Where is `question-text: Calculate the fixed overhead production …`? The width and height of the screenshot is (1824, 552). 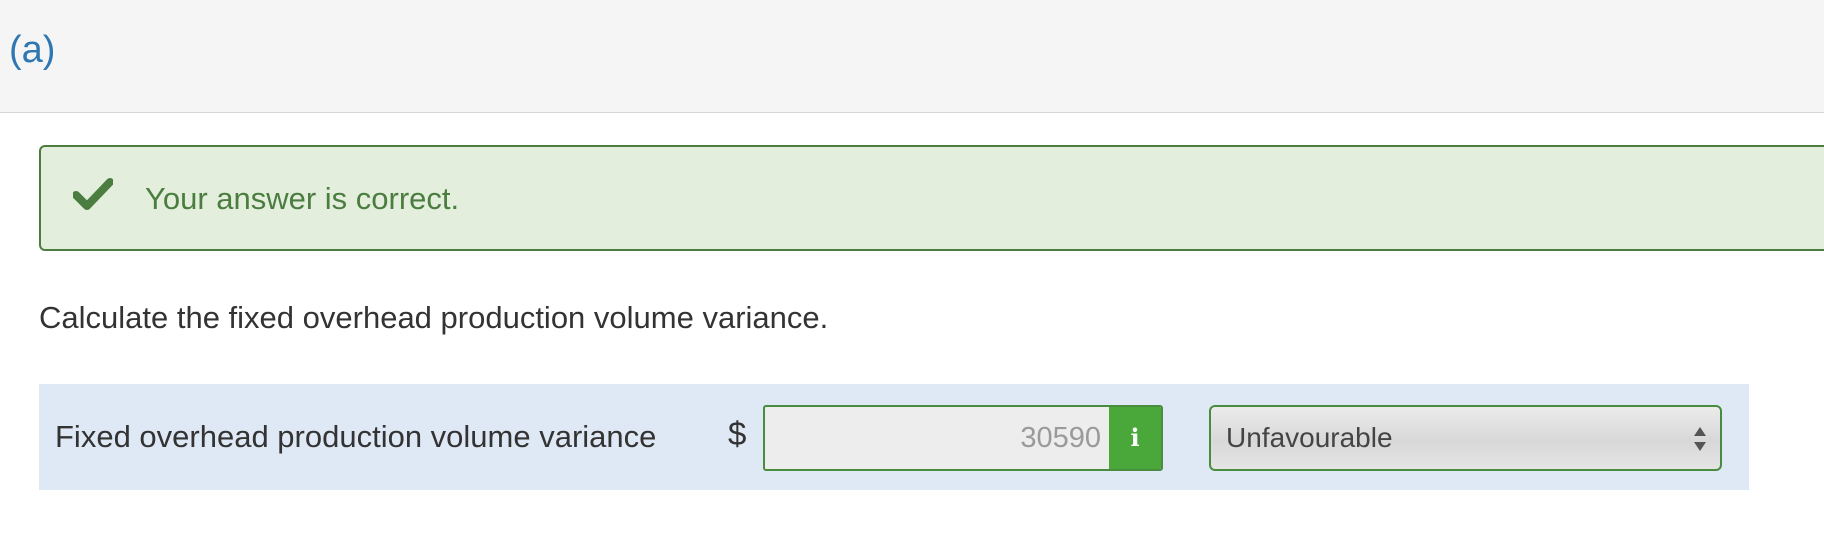 question-text: Calculate the fixed overhead production … is located at coordinates (434, 317).